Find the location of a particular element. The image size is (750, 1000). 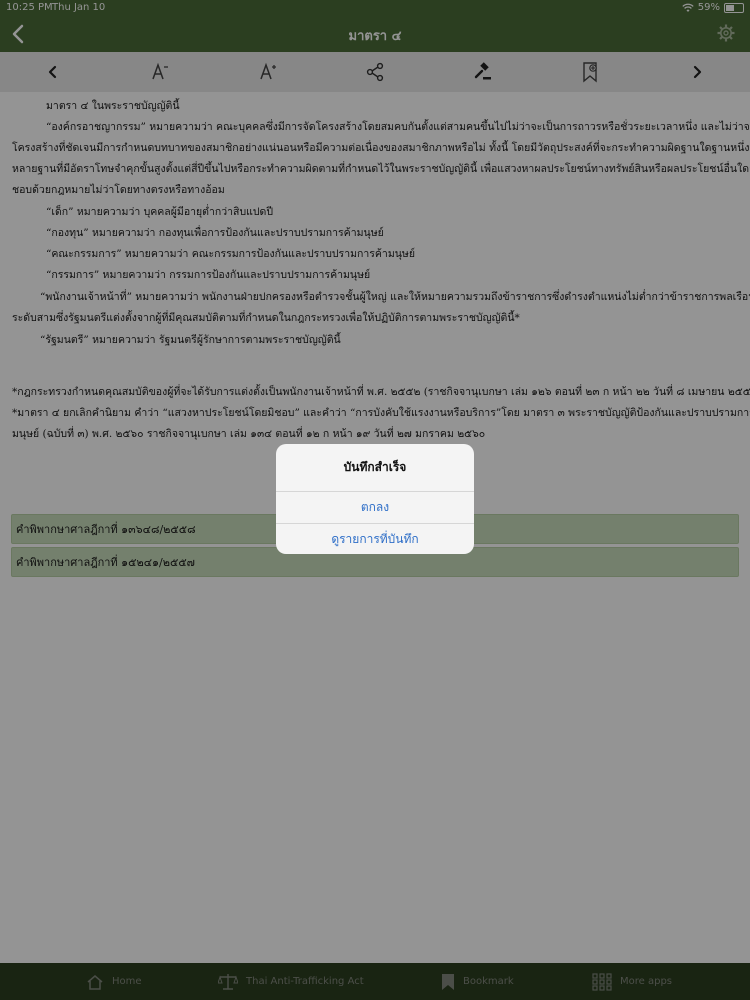

dialog-title: บันทึกสำเร็จ is located at coordinates (375, 467).